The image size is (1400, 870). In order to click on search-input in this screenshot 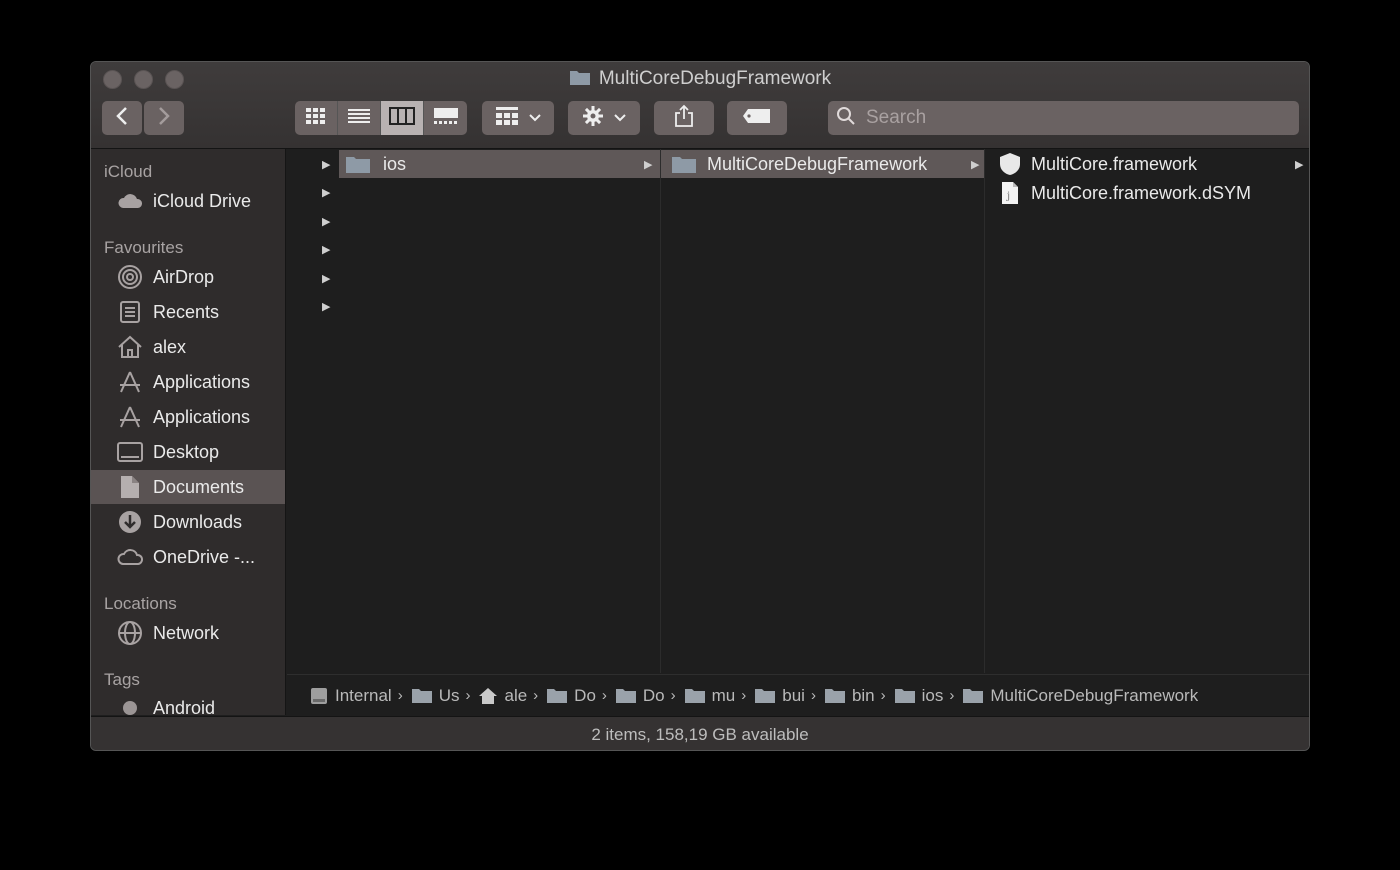, I will do `click(1076, 118)`.